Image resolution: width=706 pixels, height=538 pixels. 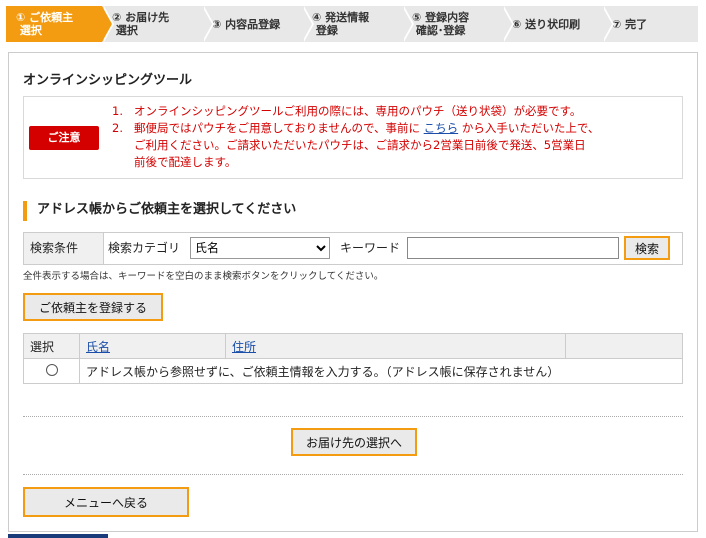 I want to click on table-row: アドレス帳から参照せずに、ご依頼主情報を入力する。（アドレス帳に保存されません）, so click(x=353, y=371).